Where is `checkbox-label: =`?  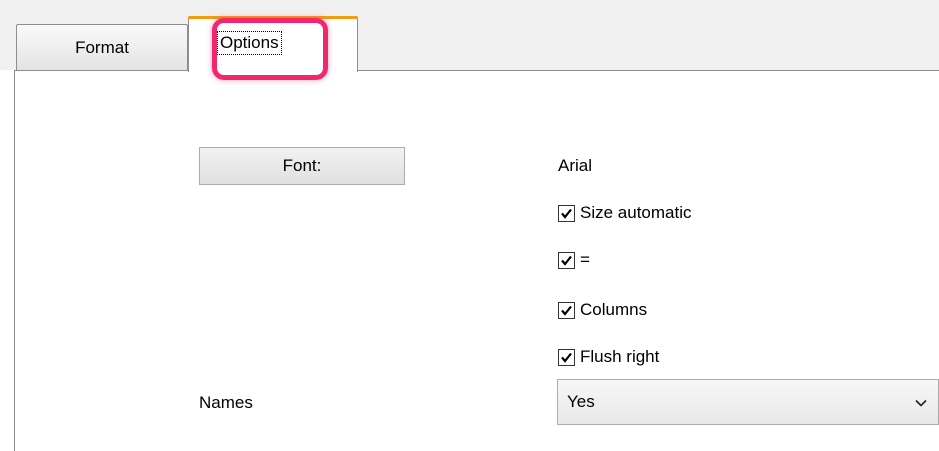
checkbox-label: = is located at coordinates (585, 259).